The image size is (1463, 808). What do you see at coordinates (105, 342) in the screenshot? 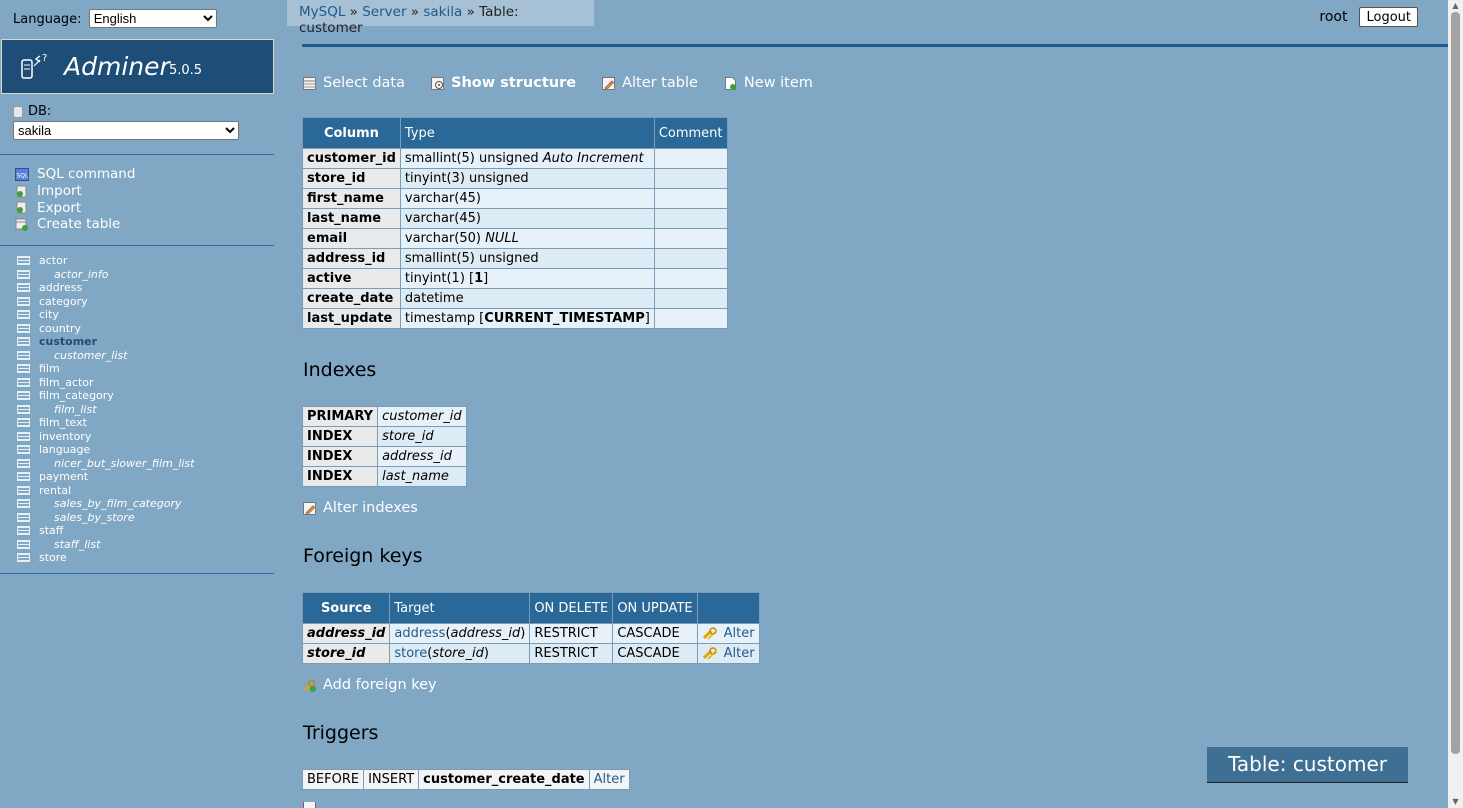
I see `sidebar-table-item: customer` at bounding box center [105, 342].